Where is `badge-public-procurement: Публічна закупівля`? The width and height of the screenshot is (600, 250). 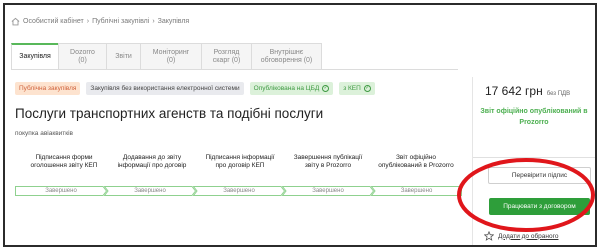 badge-public-procurement: Публічна закупівля is located at coordinates (48, 88).